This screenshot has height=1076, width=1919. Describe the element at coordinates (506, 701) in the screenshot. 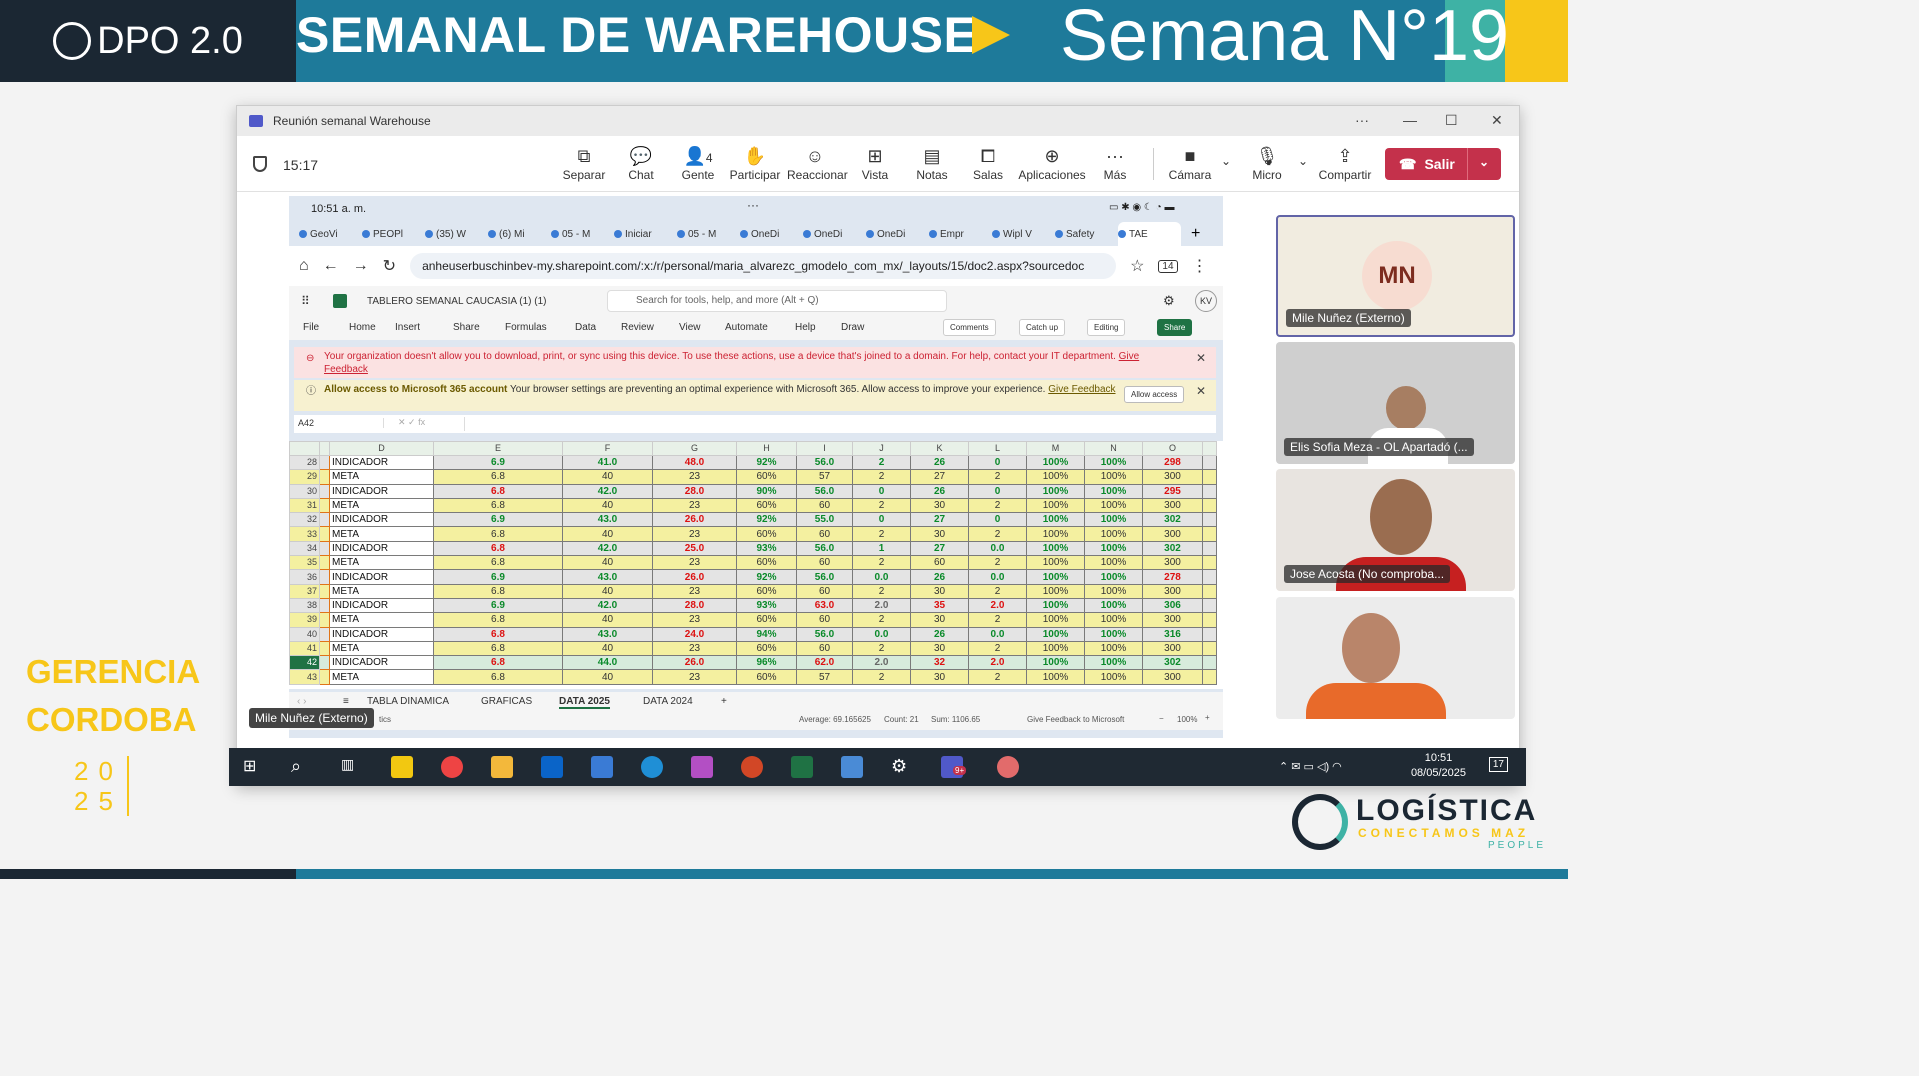

I see `sheet-tab: GRAFICAS` at that location.